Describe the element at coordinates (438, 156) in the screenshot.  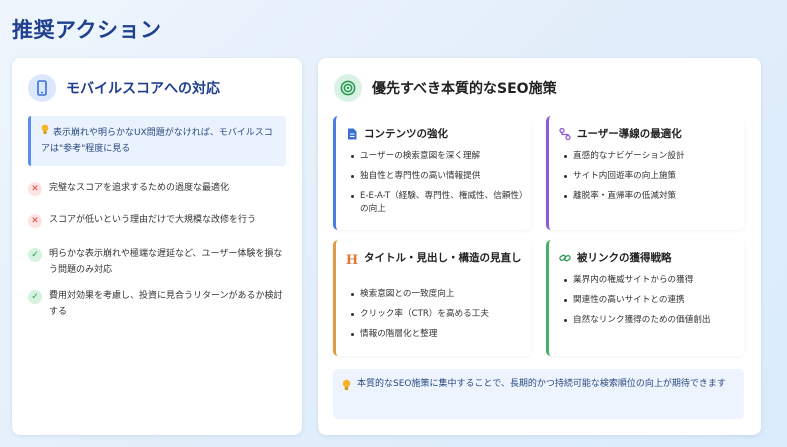
I see `list-item: ユーザーの検索意図を深く理解` at that location.